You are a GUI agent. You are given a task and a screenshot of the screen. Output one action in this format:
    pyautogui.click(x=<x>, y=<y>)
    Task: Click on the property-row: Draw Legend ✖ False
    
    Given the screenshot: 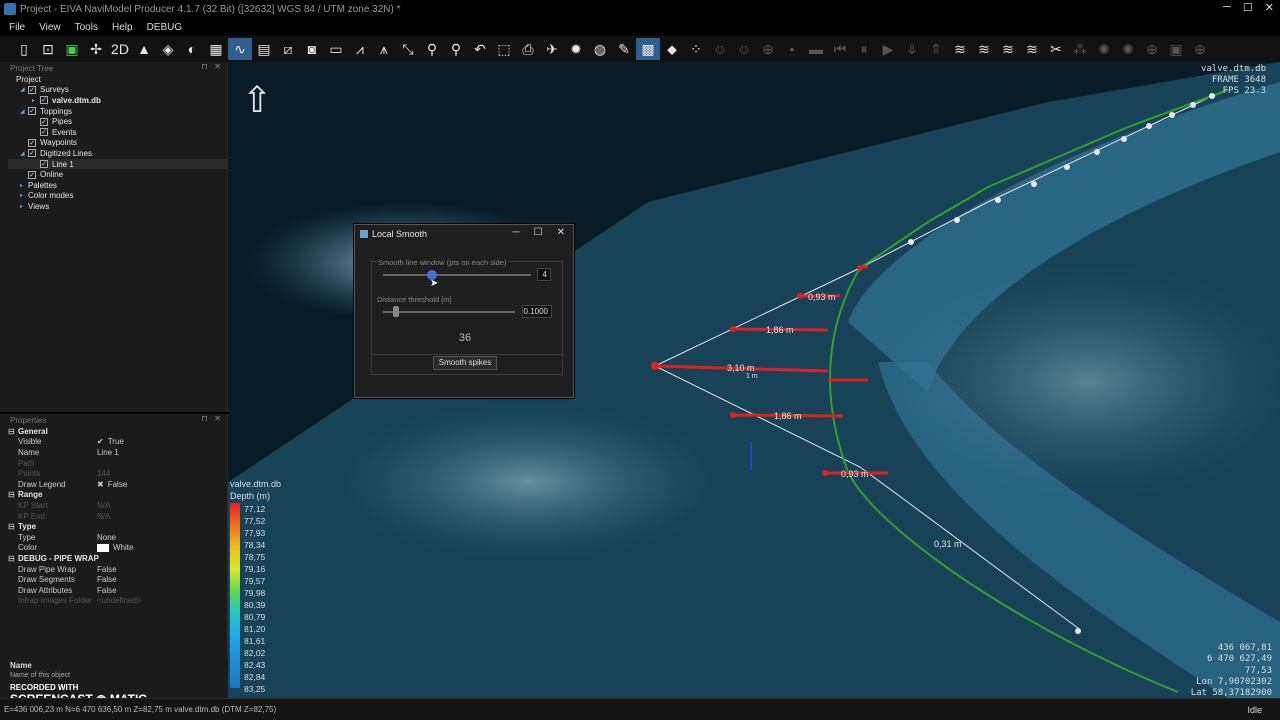 What is the action you would take?
    pyautogui.click(x=113, y=484)
    